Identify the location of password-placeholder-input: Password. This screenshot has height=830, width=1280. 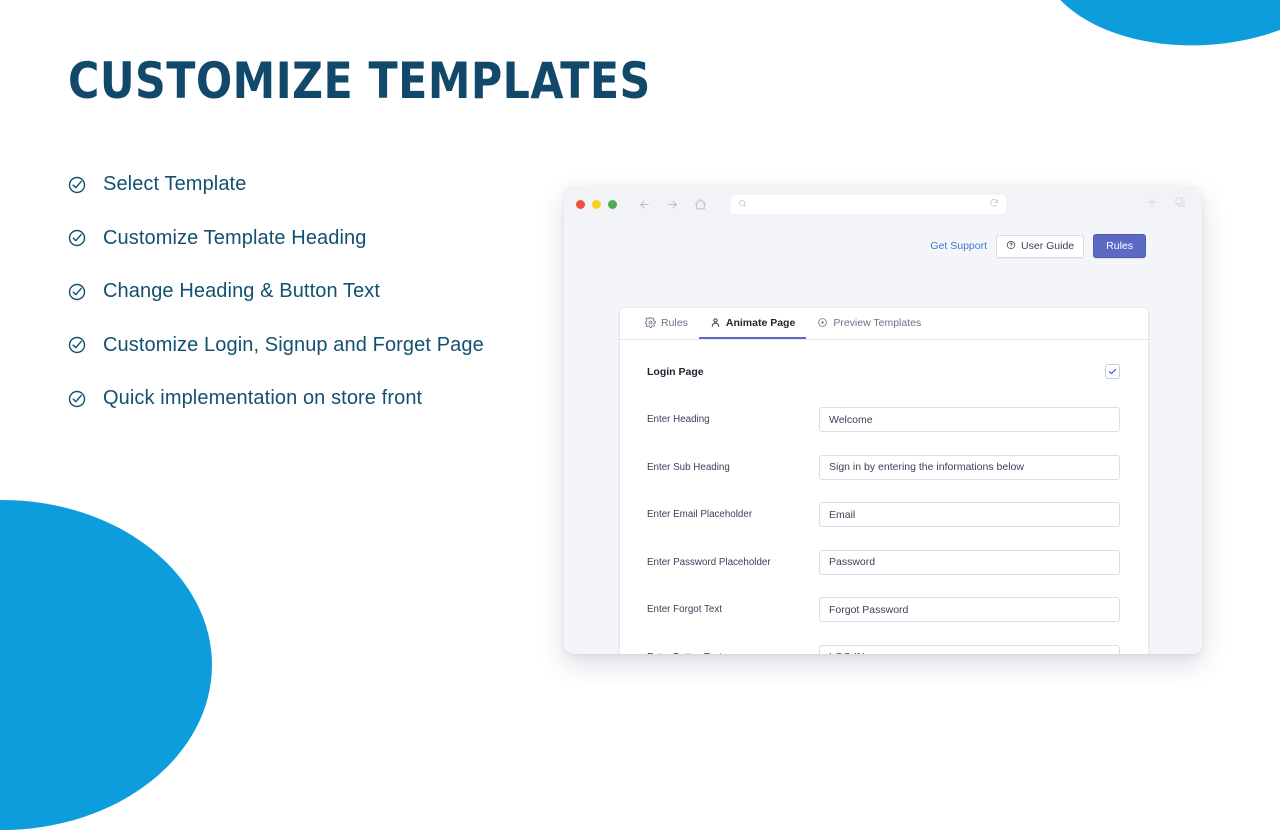
(969, 562).